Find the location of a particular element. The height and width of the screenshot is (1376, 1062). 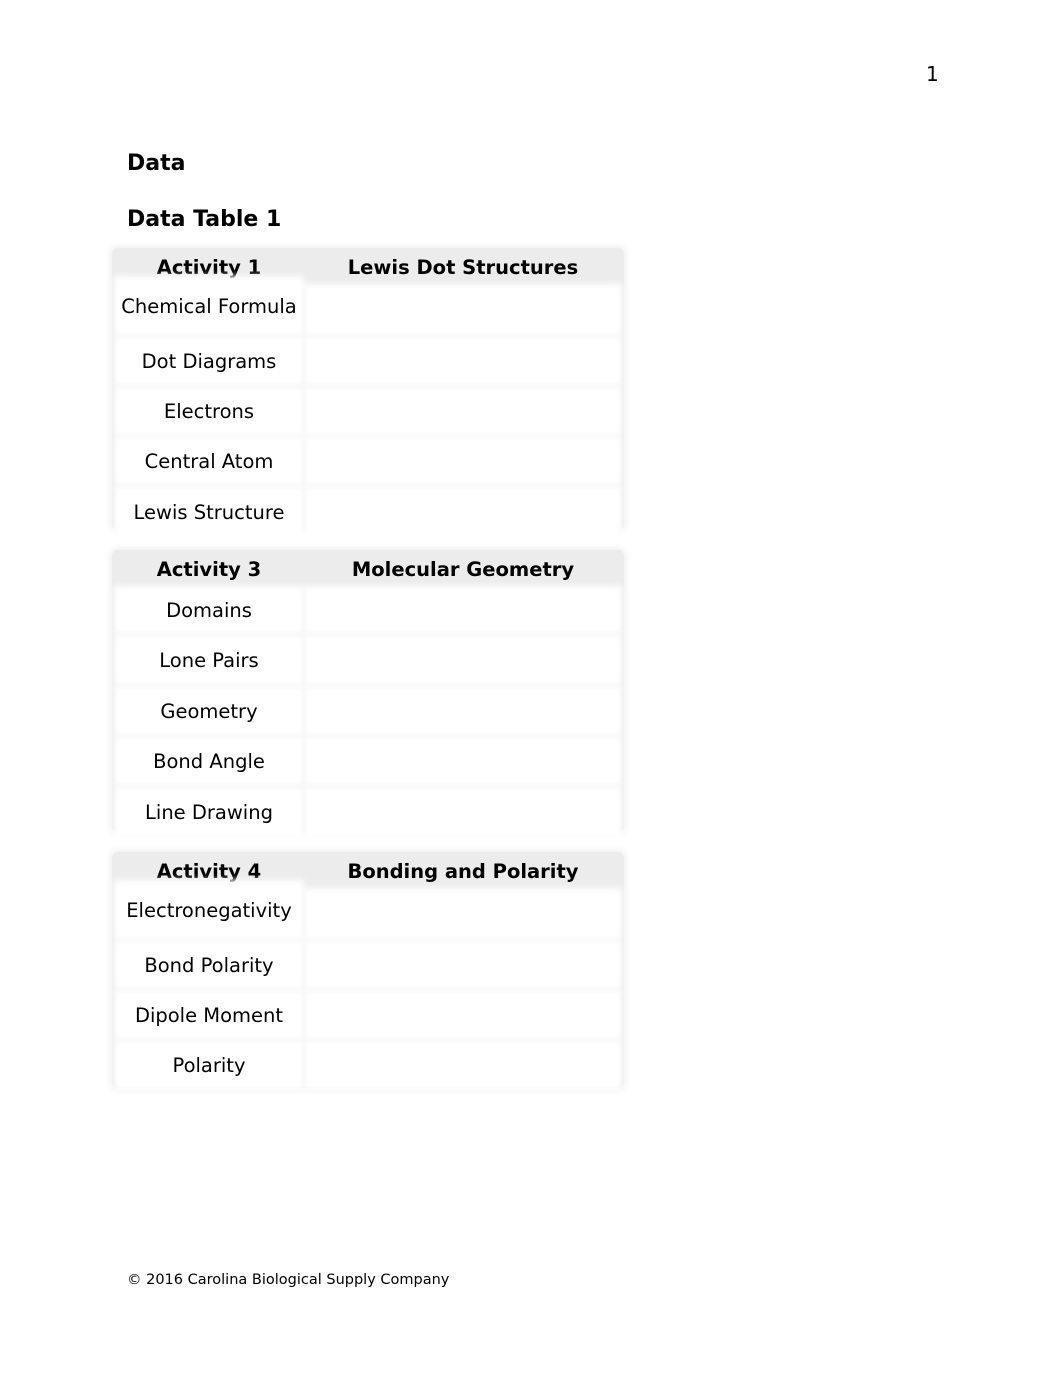

table-header-title: Bonding and Polarity is located at coordinates (463, 871).